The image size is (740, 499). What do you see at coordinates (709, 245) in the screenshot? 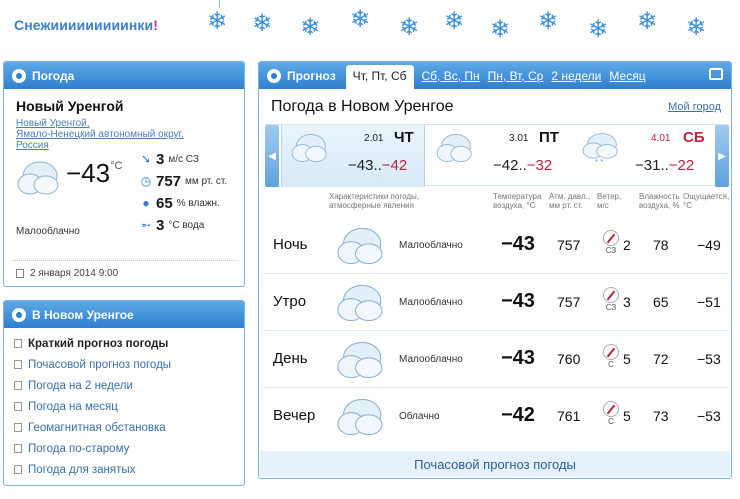
I see `row-feels: −49` at bounding box center [709, 245].